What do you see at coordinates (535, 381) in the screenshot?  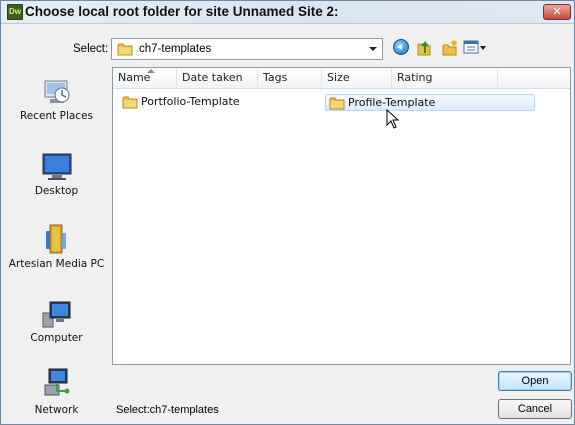 I see `open-button: Open` at bounding box center [535, 381].